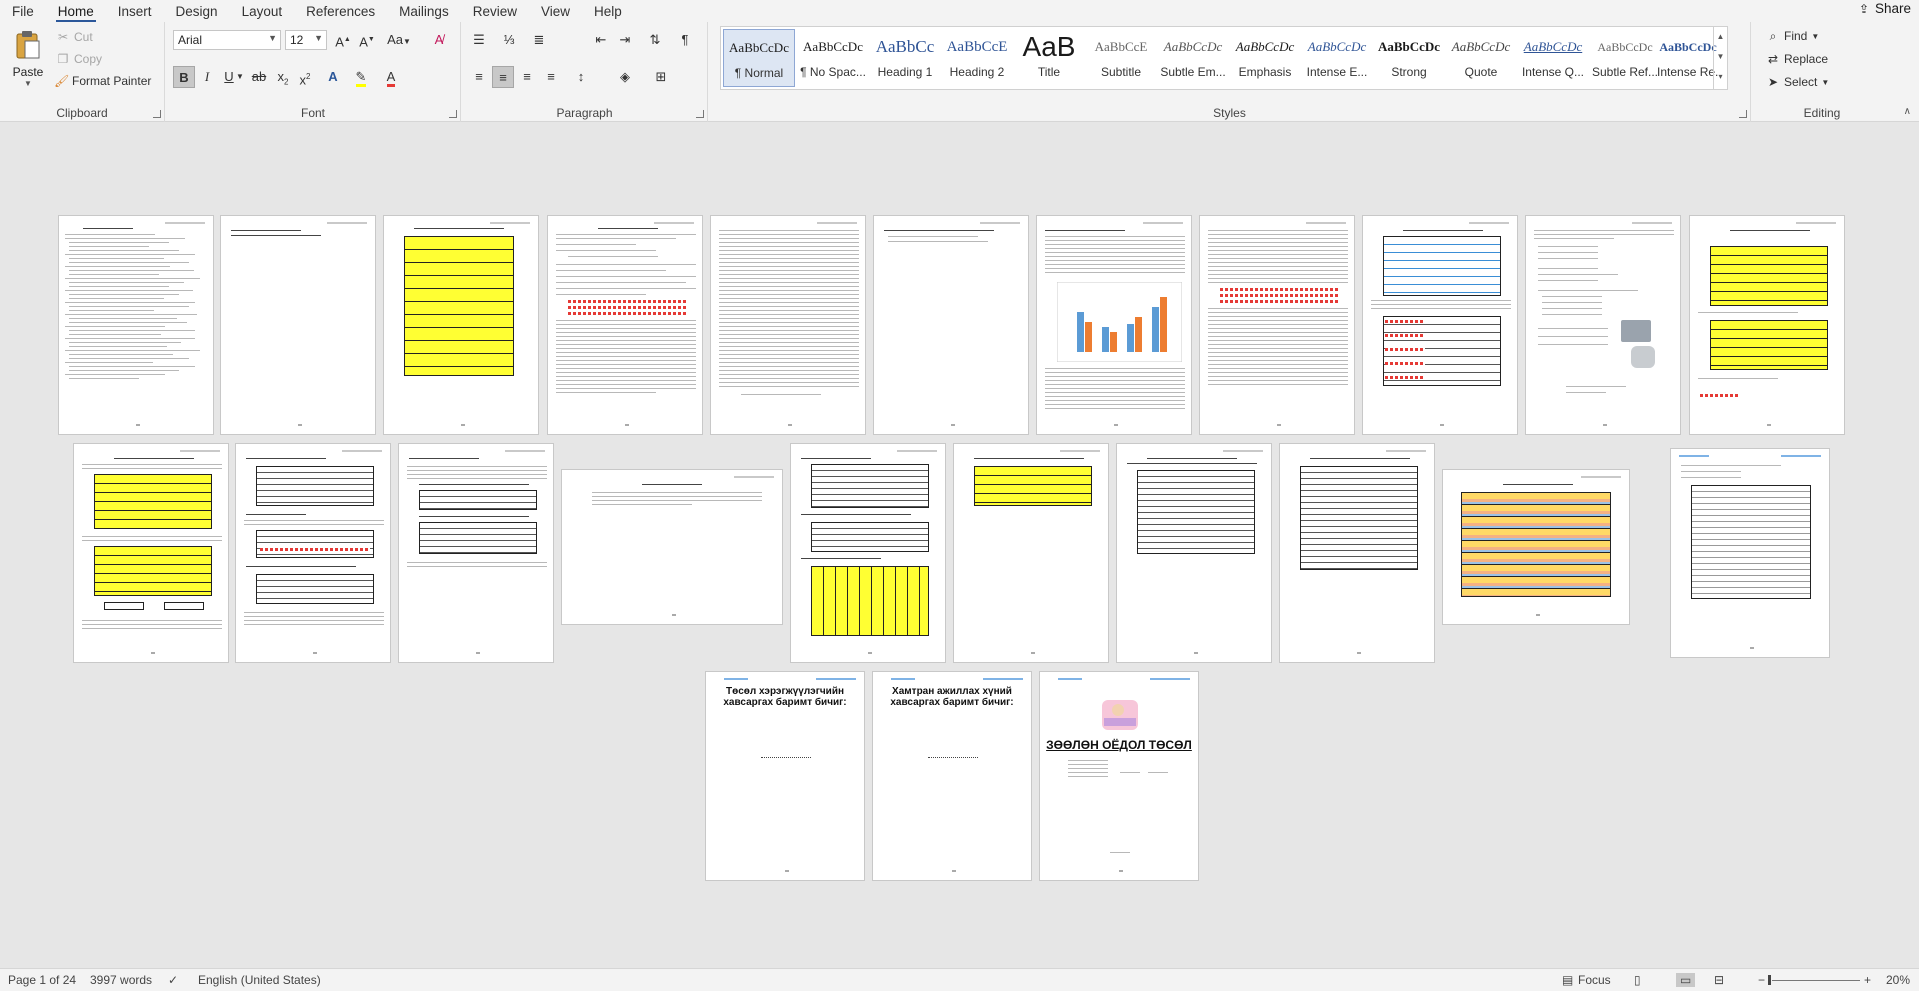 Image resolution: width=1919 pixels, height=991 pixels. What do you see at coordinates (197, 13) in the screenshot?
I see `tab-design: Design` at bounding box center [197, 13].